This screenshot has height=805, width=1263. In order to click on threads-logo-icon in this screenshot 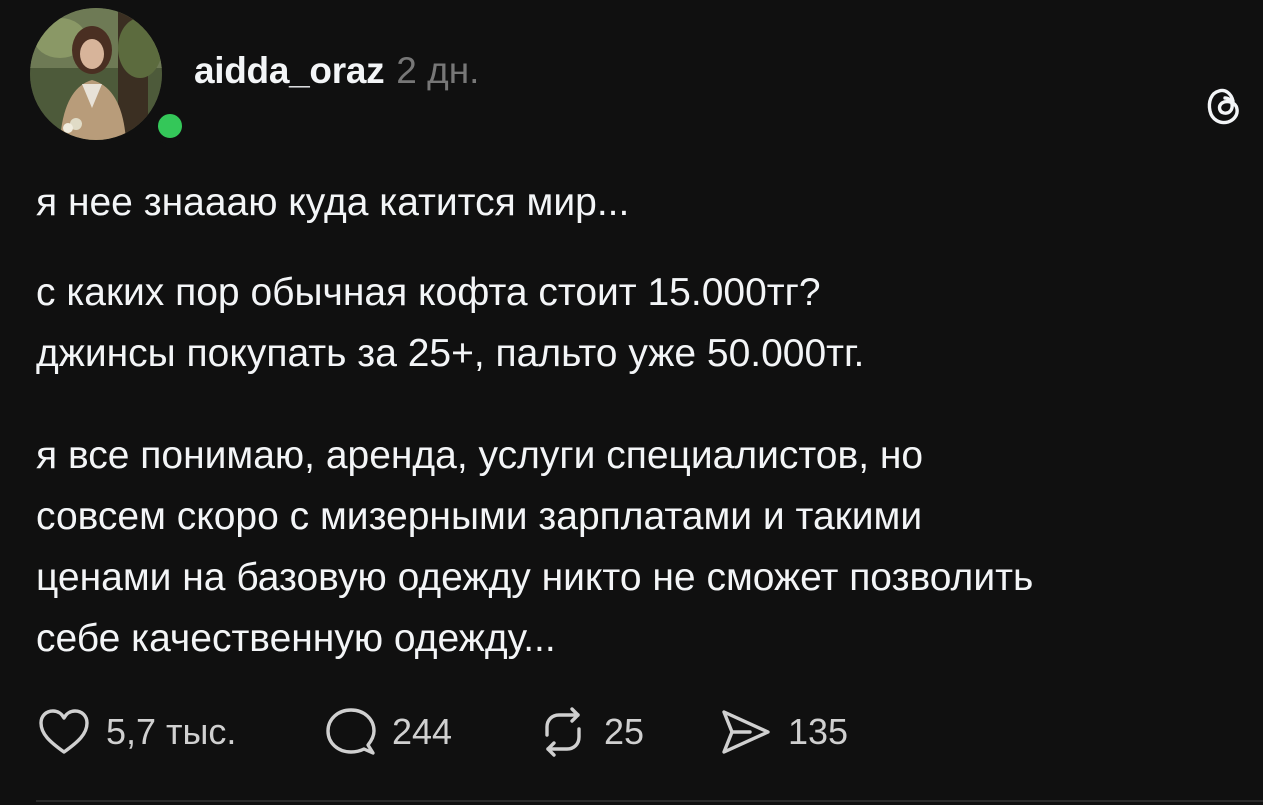, I will do `click(1224, 104)`.